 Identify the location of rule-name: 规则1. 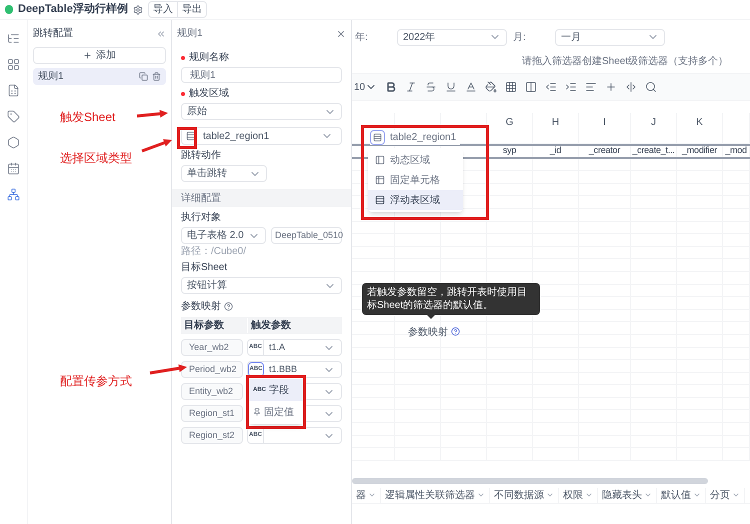
(51, 77).